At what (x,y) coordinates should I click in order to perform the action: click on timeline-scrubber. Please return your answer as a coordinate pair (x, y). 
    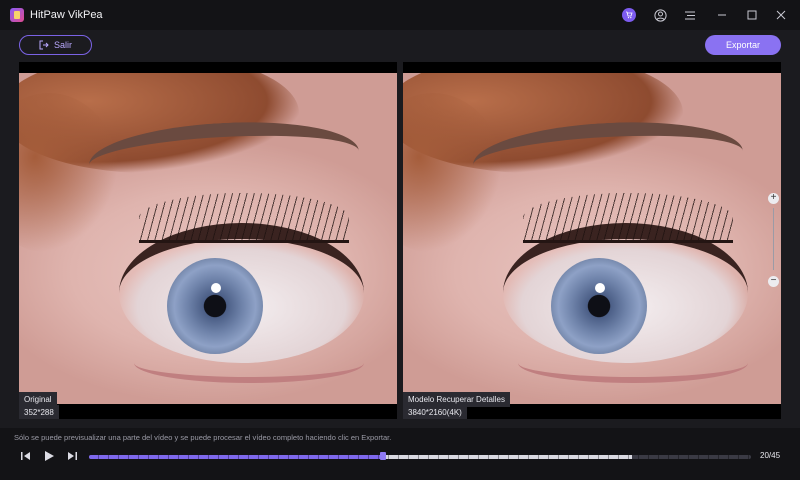
    Looking at the image, I should click on (420, 456).